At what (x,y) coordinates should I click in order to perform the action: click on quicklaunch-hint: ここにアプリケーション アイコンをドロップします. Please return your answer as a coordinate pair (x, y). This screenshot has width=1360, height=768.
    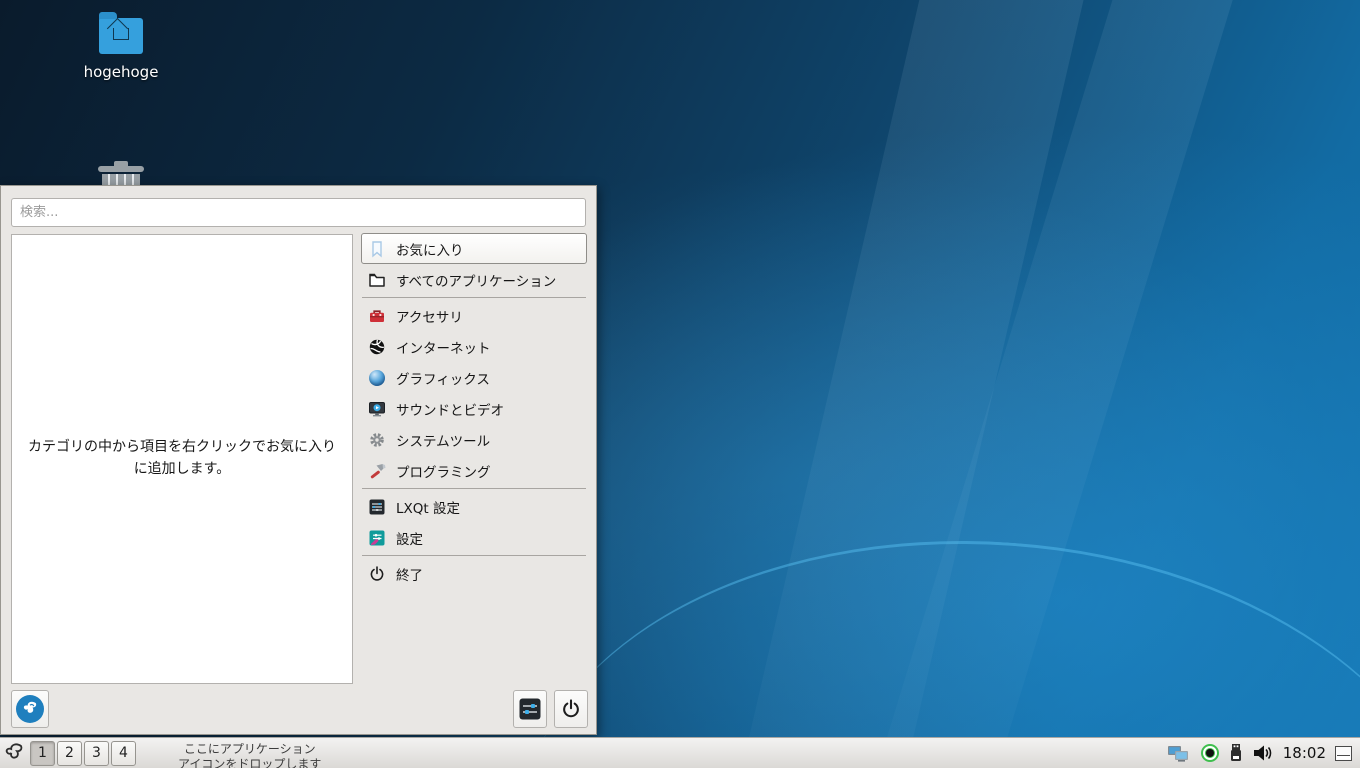
    Looking at the image, I should click on (249, 753).